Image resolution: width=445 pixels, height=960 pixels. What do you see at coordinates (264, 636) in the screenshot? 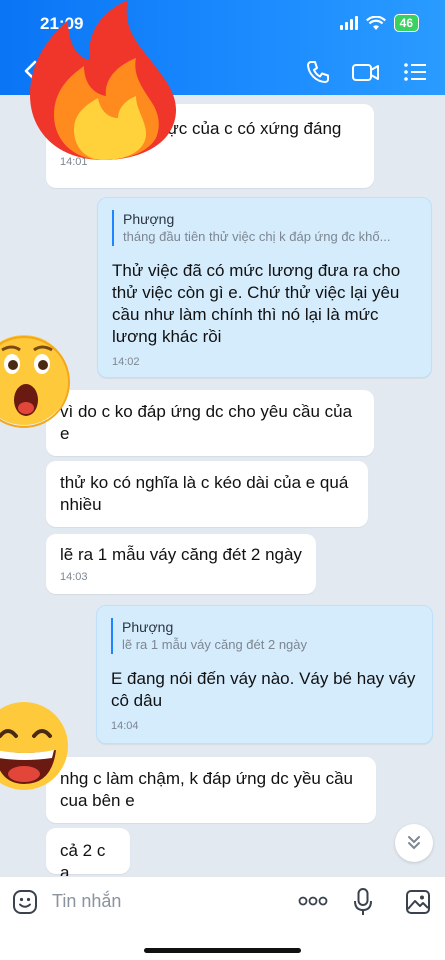
I see `quoted-reply: Phượng lẽ ra 1 mẫu váy căng đét 2 ngày` at bounding box center [264, 636].